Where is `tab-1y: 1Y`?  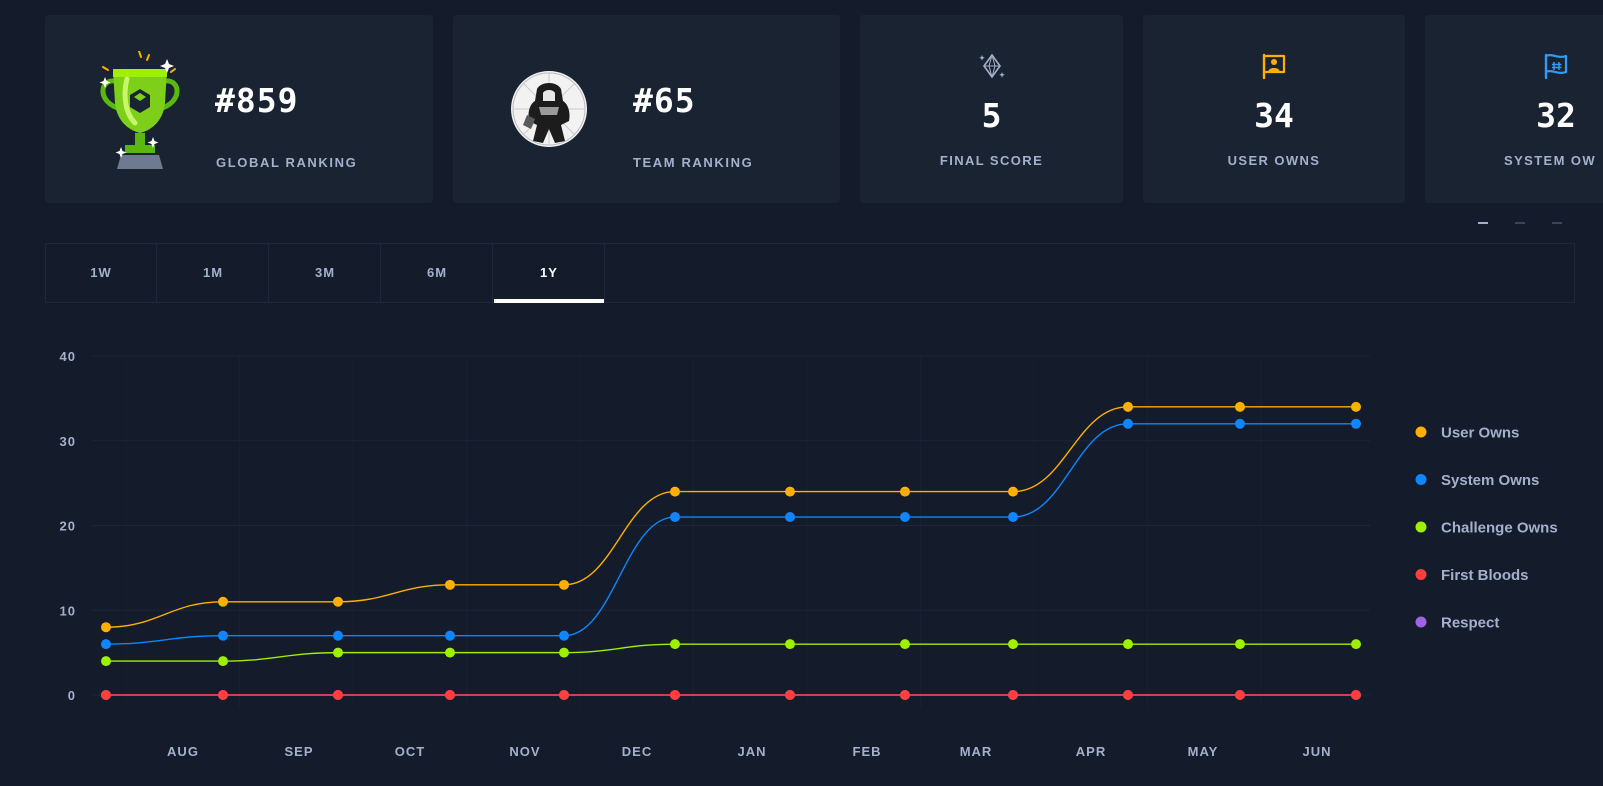
tab-1y: 1Y is located at coordinates (549, 273).